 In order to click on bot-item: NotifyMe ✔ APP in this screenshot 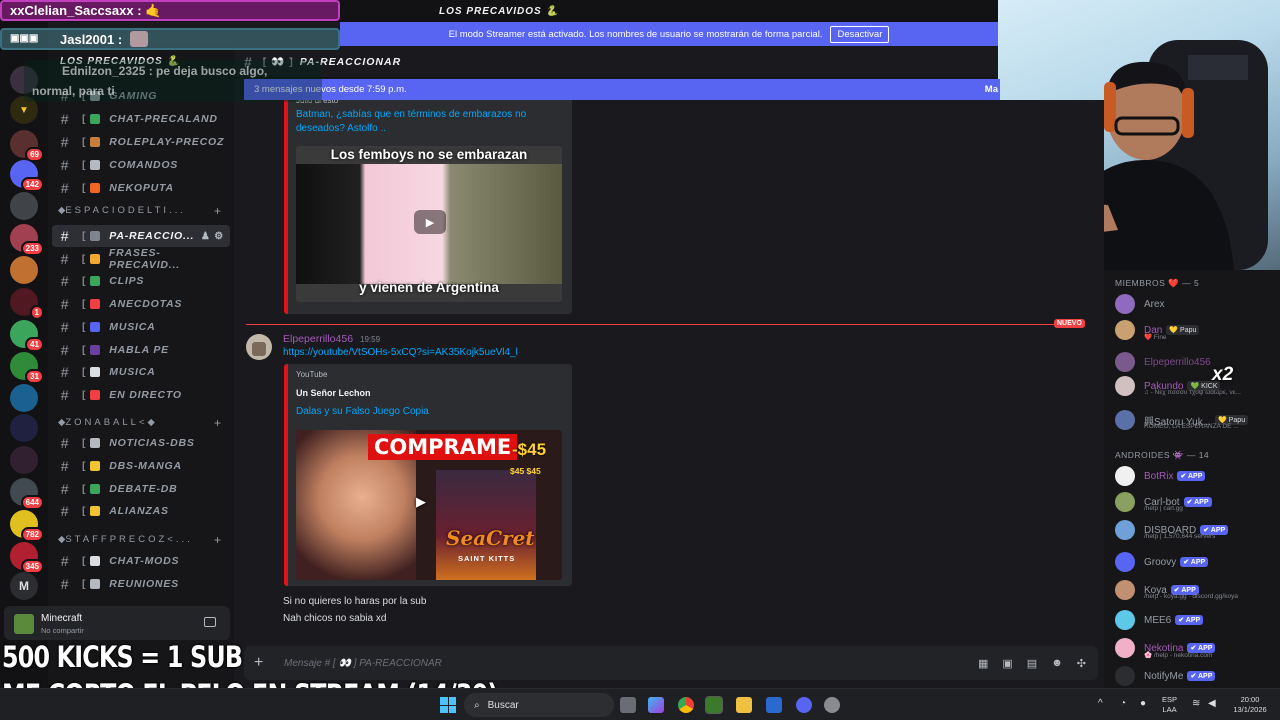, I will do `click(1195, 676)`.